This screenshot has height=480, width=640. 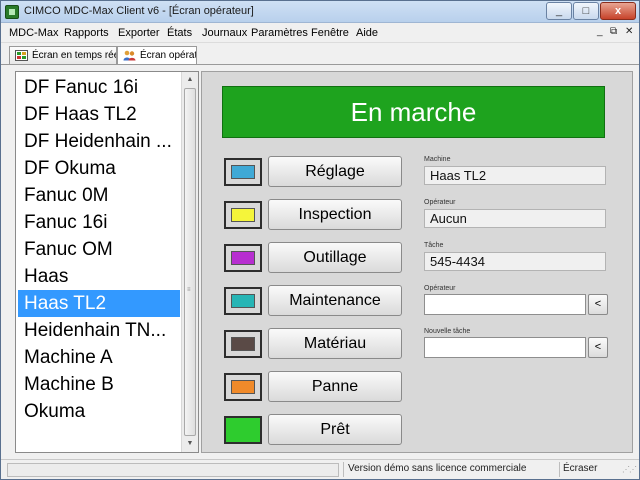 What do you see at coordinates (139, 33) in the screenshot?
I see `menu-exporter: Exporter` at bounding box center [139, 33].